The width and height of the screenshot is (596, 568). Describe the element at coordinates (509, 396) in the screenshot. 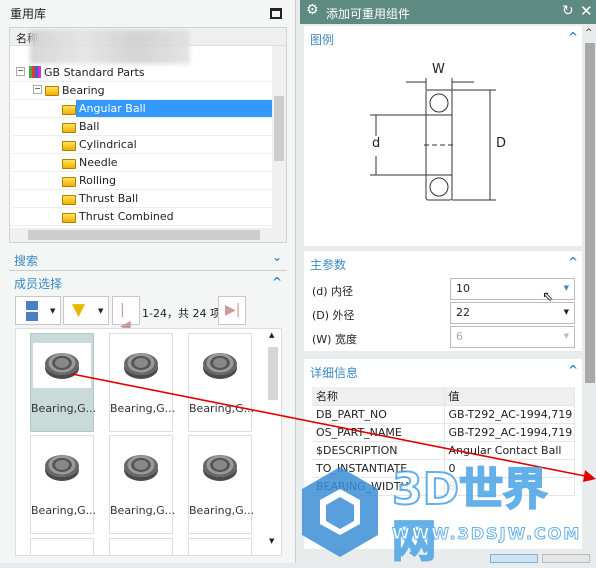

I see `column-header-value: 值` at that location.